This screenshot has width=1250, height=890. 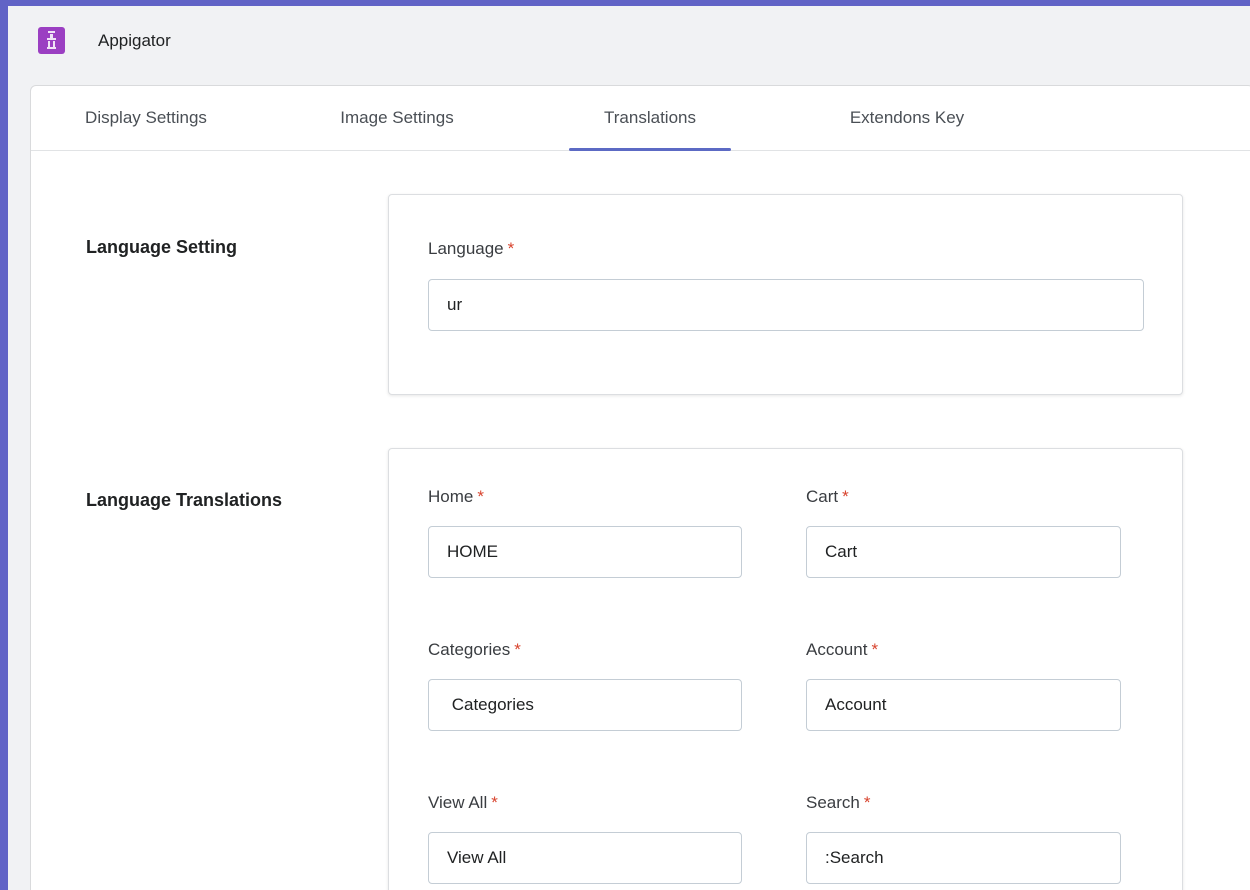 I want to click on account-input, so click(x=963, y=705).